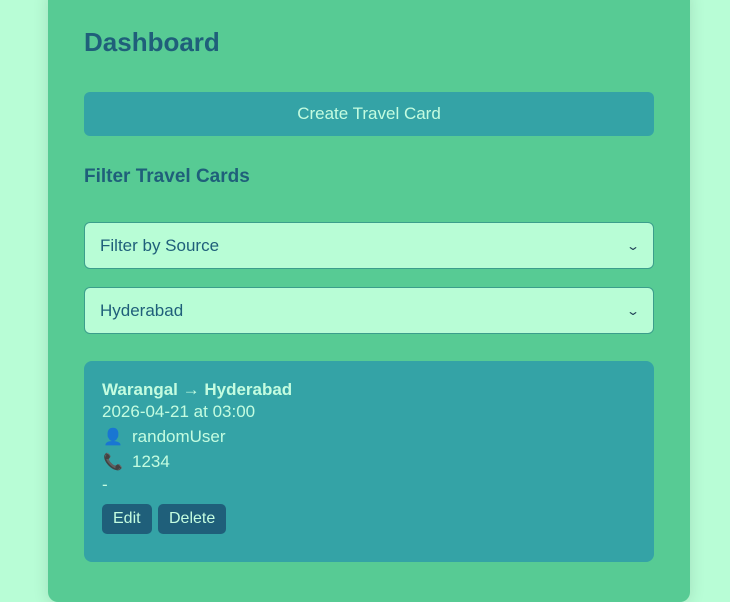 Image resolution: width=730 pixels, height=602 pixels. I want to click on create-travel-card-button: Create Travel Card, so click(369, 114).